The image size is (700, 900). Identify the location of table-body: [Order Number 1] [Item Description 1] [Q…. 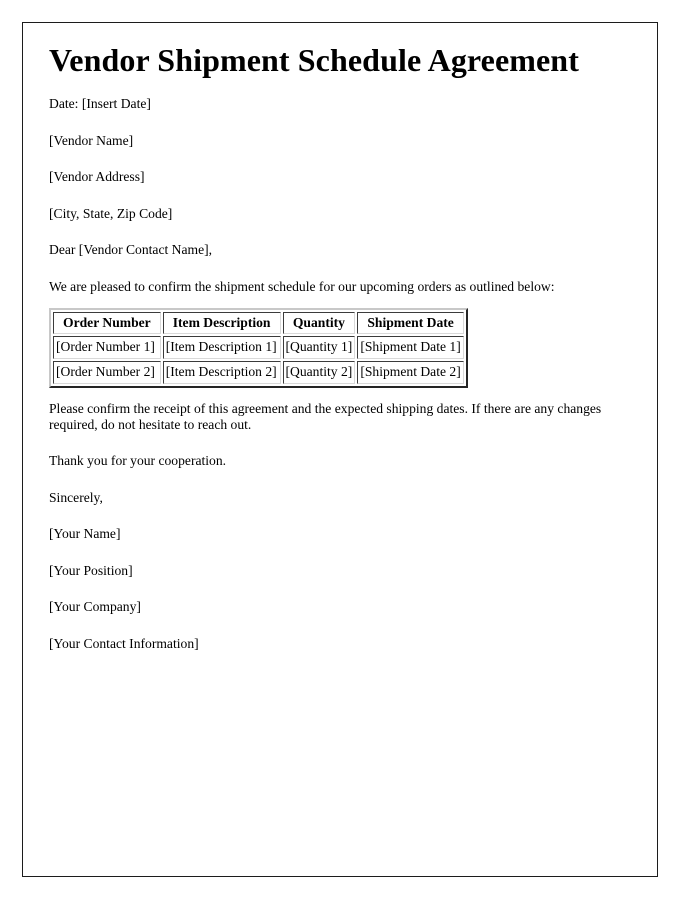
(258, 360).